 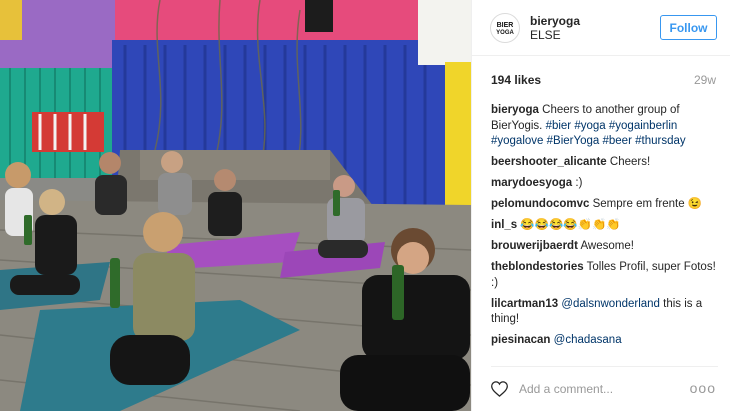 What do you see at coordinates (705, 80) in the screenshot?
I see `post-time: 29w` at bounding box center [705, 80].